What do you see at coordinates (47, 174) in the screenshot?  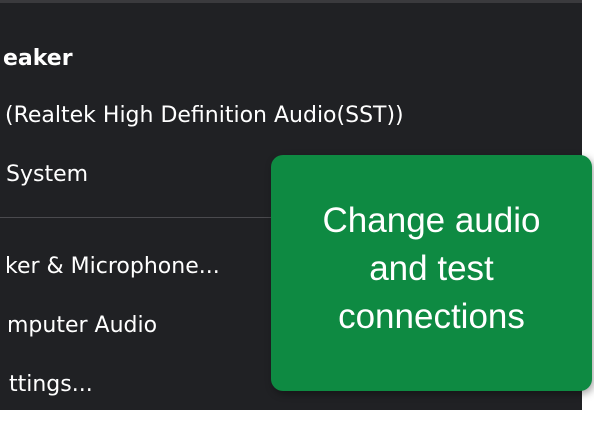 I see `menu-item-label: System` at bounding box center [47, 174].